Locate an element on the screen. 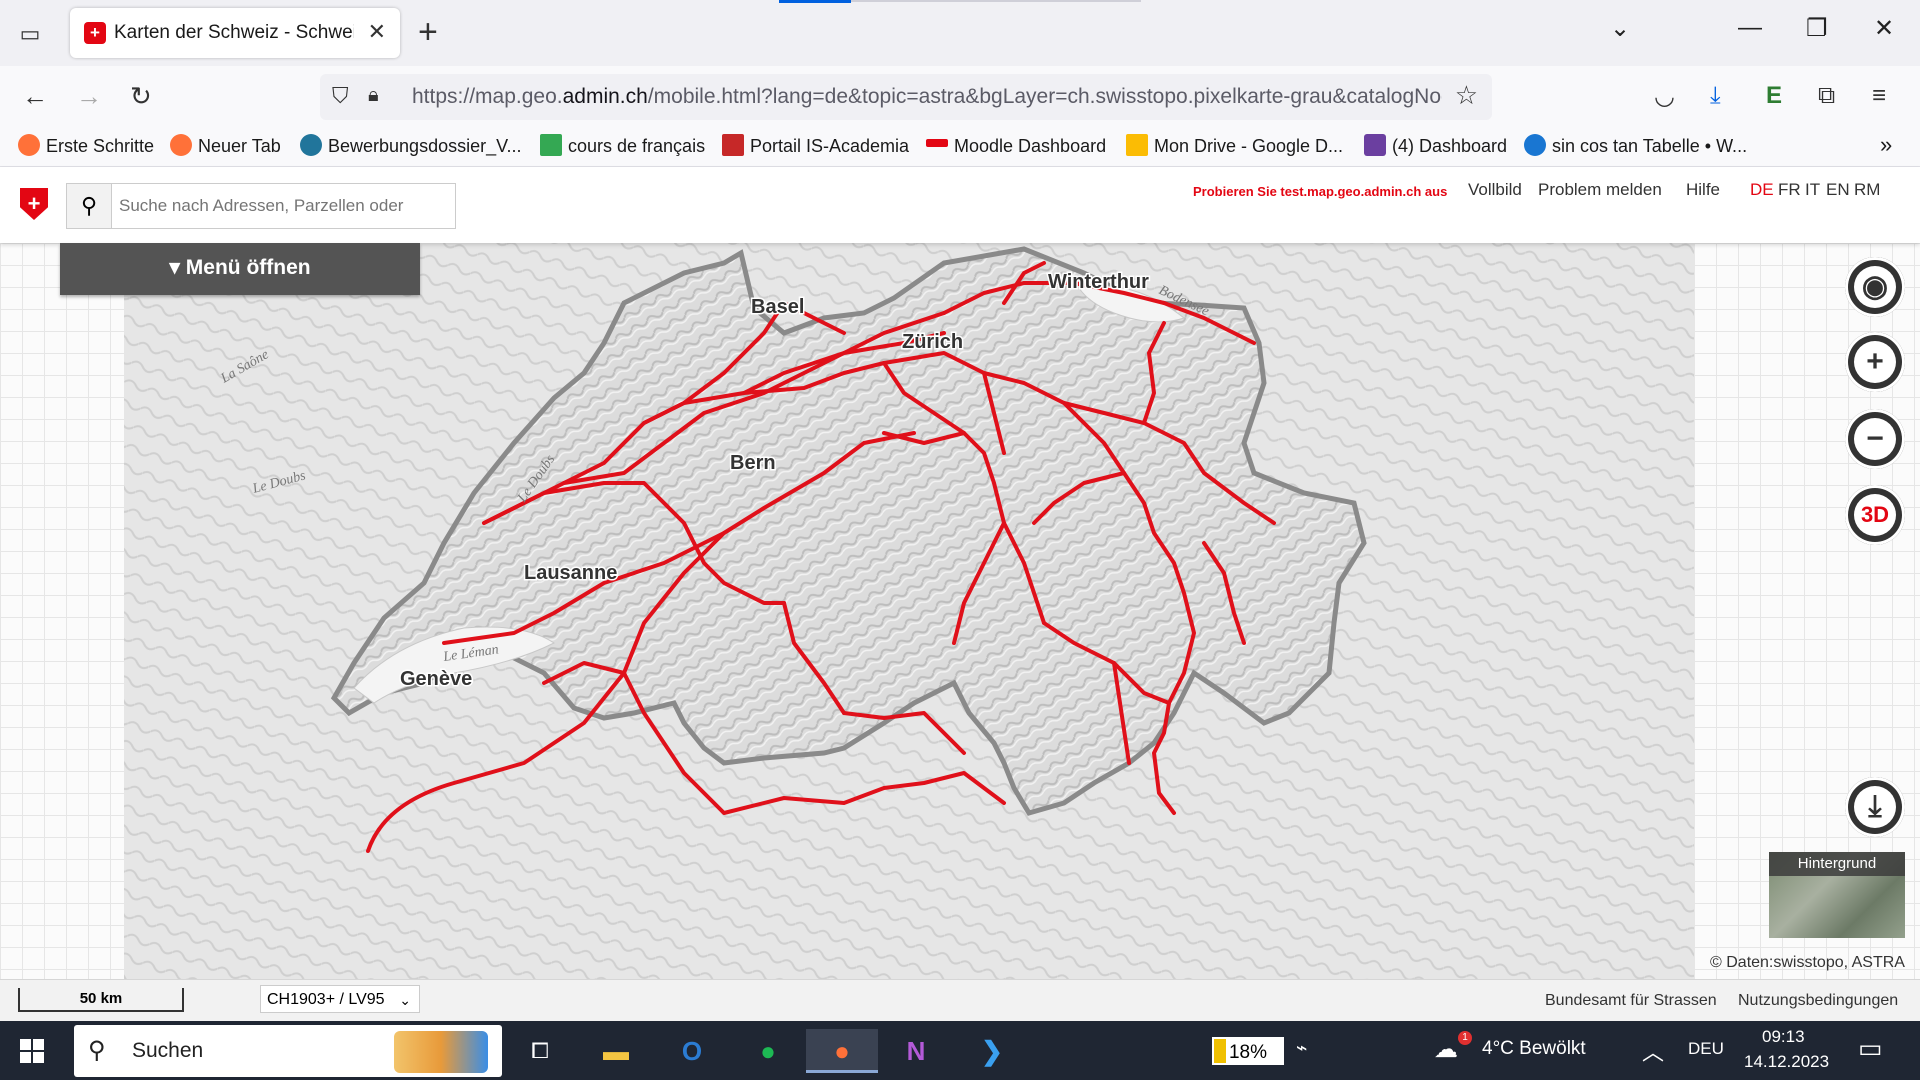 The image size is (1920, 1080). bookmark-item: Moodle Dashboard is located at coordinates (1016, 146).